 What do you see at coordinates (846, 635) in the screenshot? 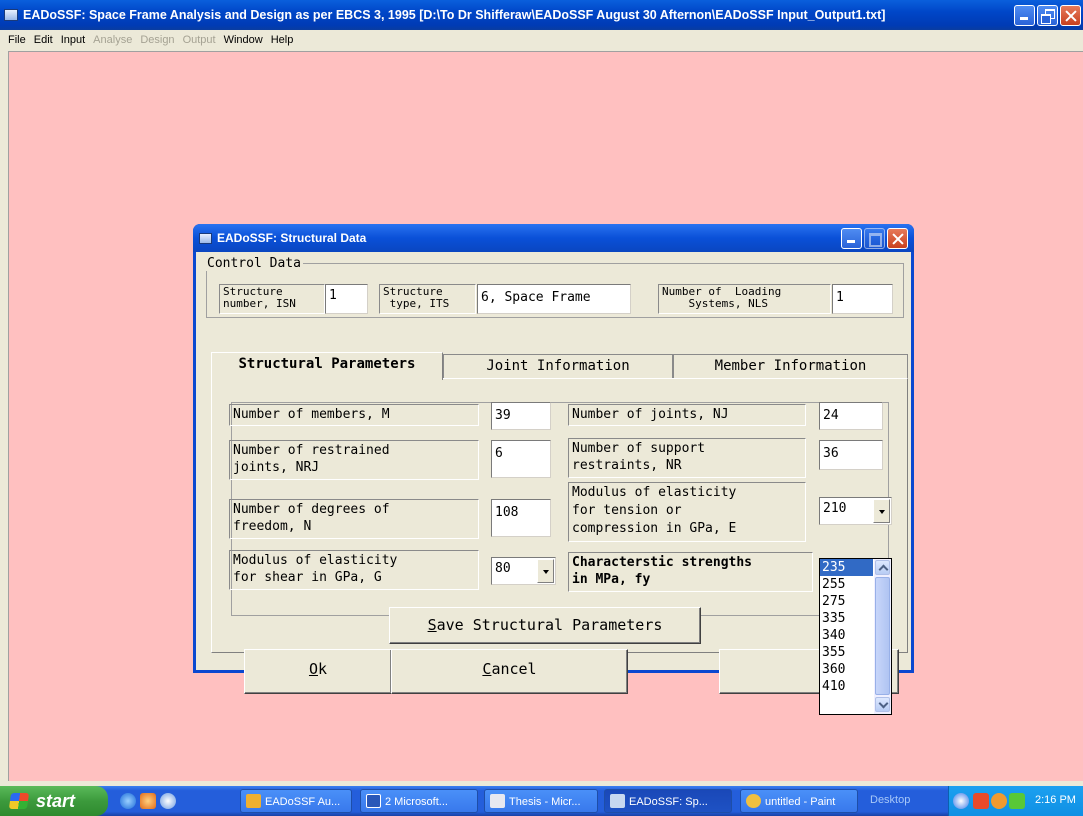
I see `fy-option: 340` at bounding box center [846, 635].